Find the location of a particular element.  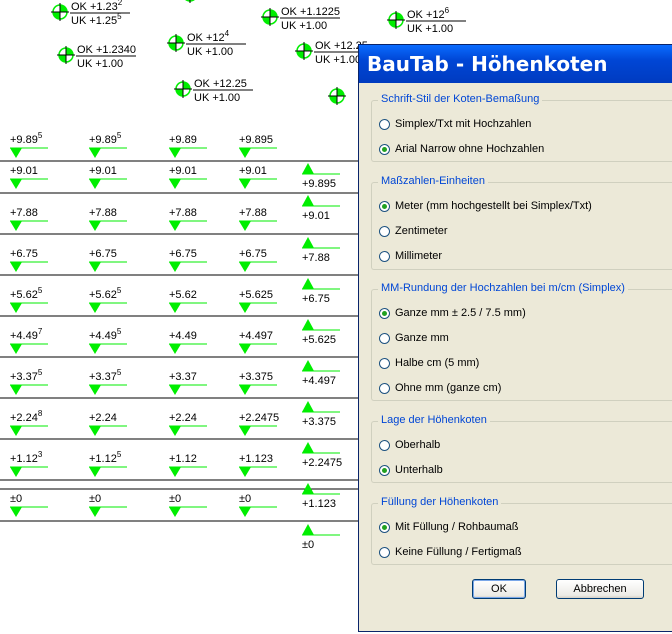

elevation-label: +9.89 is located at coordinates (183, 140).